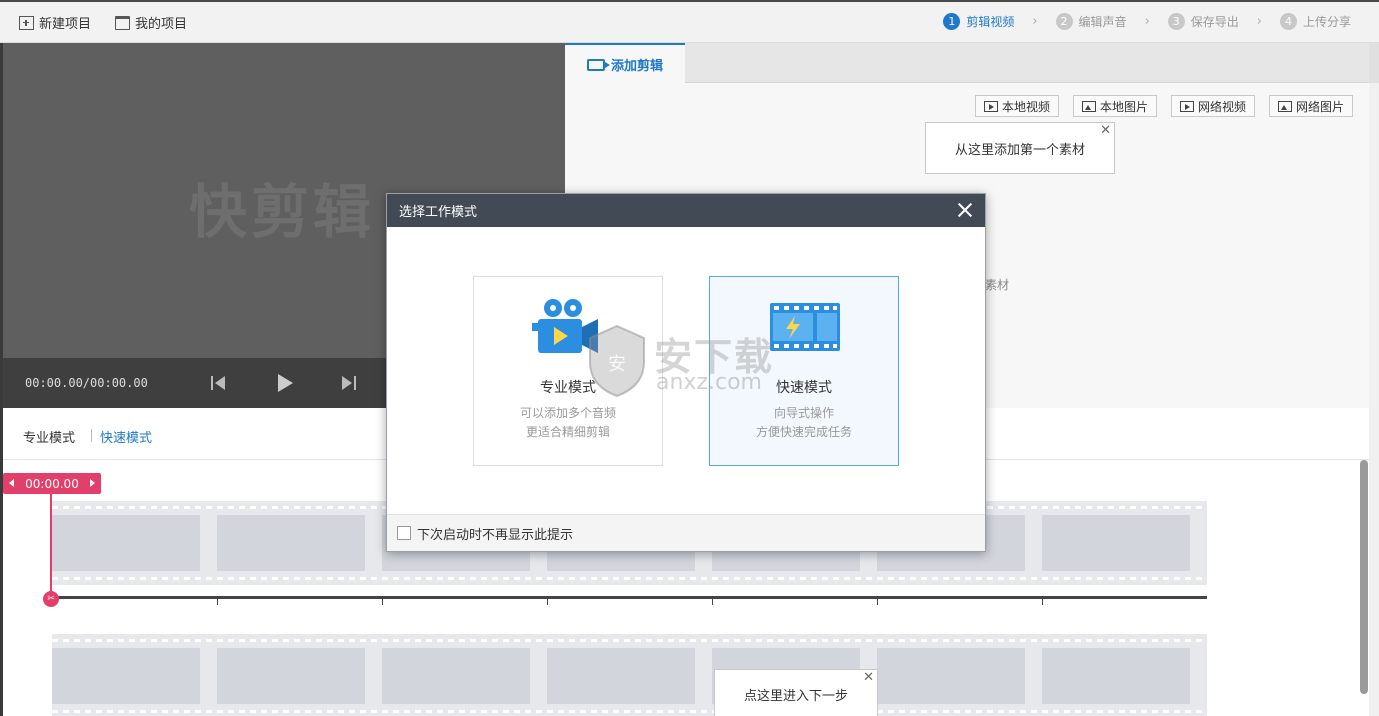 This screenshot has height=716, width=1379. Describe the element at coordinates (1064, 21) in the screenshot. I see `step-number: 2` at that location.